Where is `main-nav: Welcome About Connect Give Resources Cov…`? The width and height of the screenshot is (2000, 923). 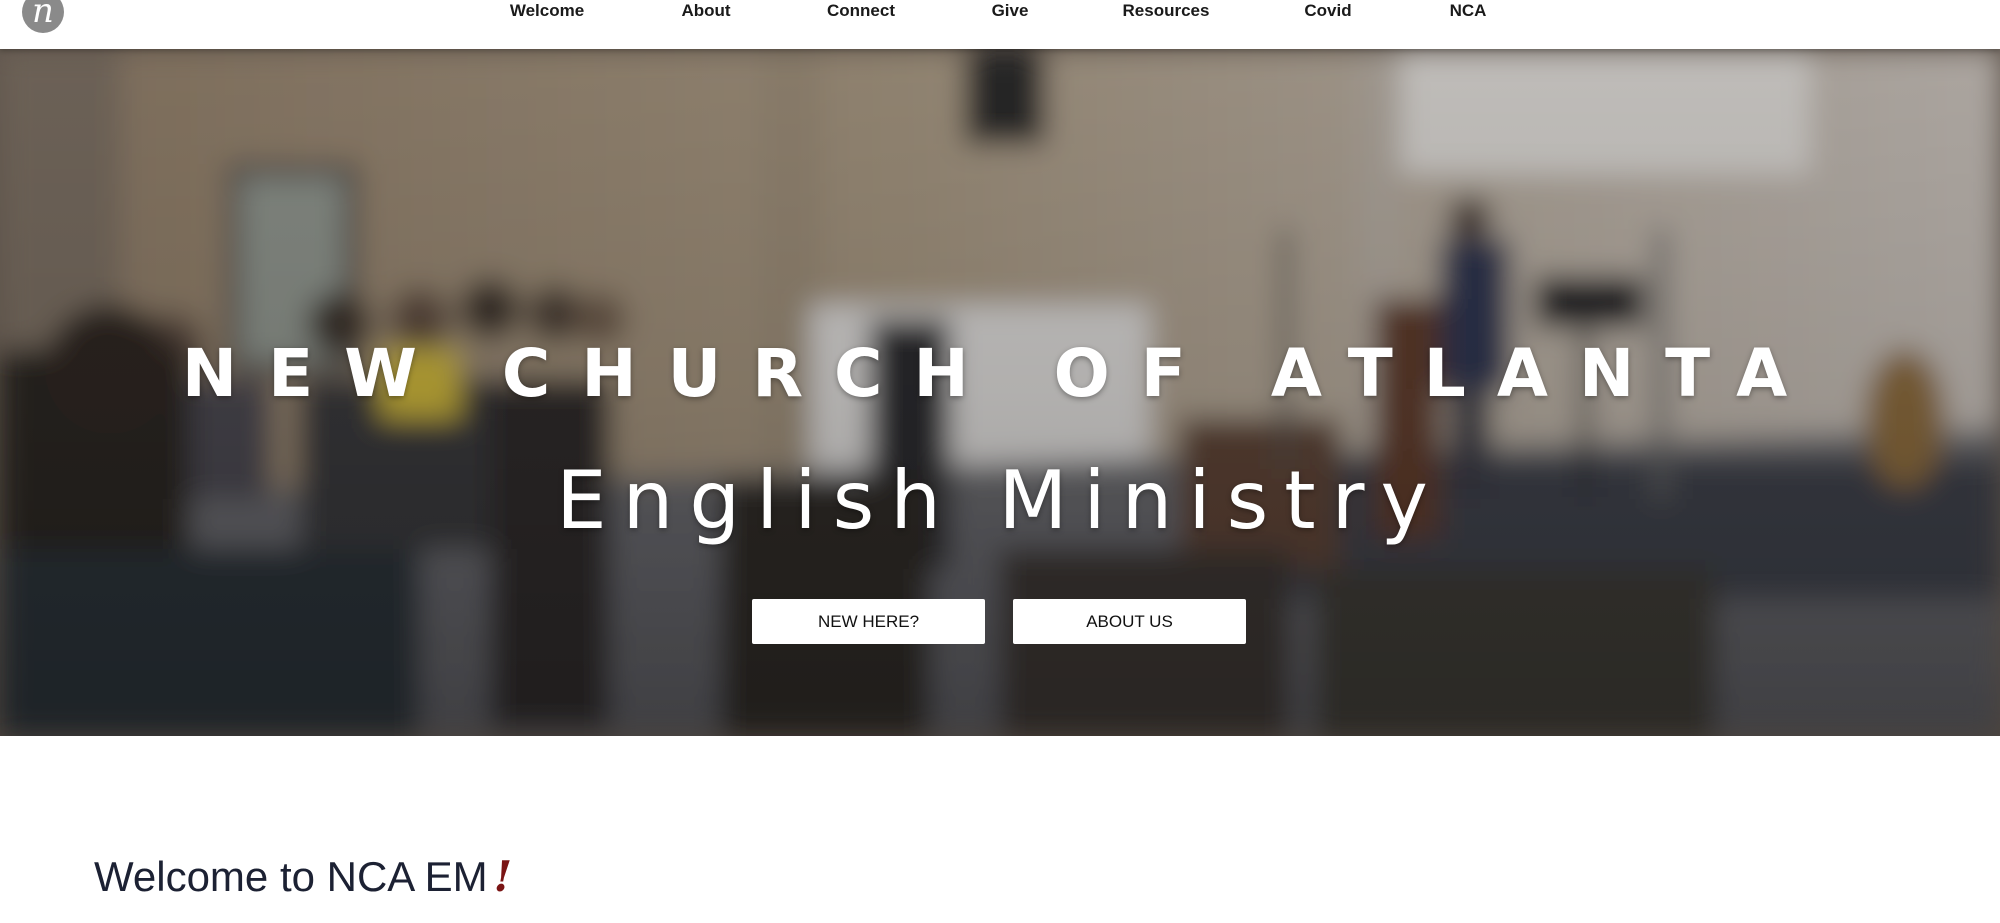
main-nav: Welcome About Connect Give Resources Cov… is located at coordinates (1000, 14).